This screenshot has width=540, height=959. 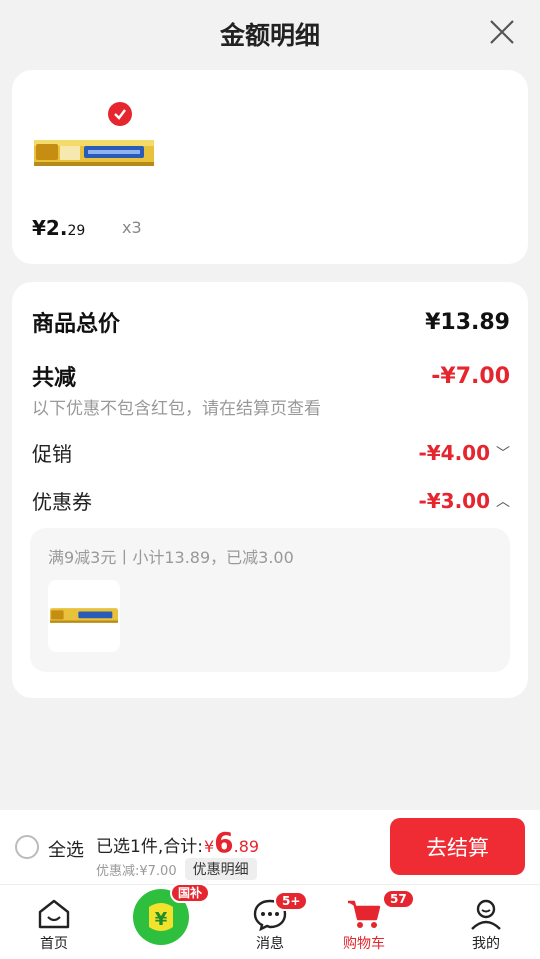 What do you see at coordinates (464, 500) in the screenshot?
I see `coupon-value: -¥3.00 ︿` at bounding box center [464, 500].